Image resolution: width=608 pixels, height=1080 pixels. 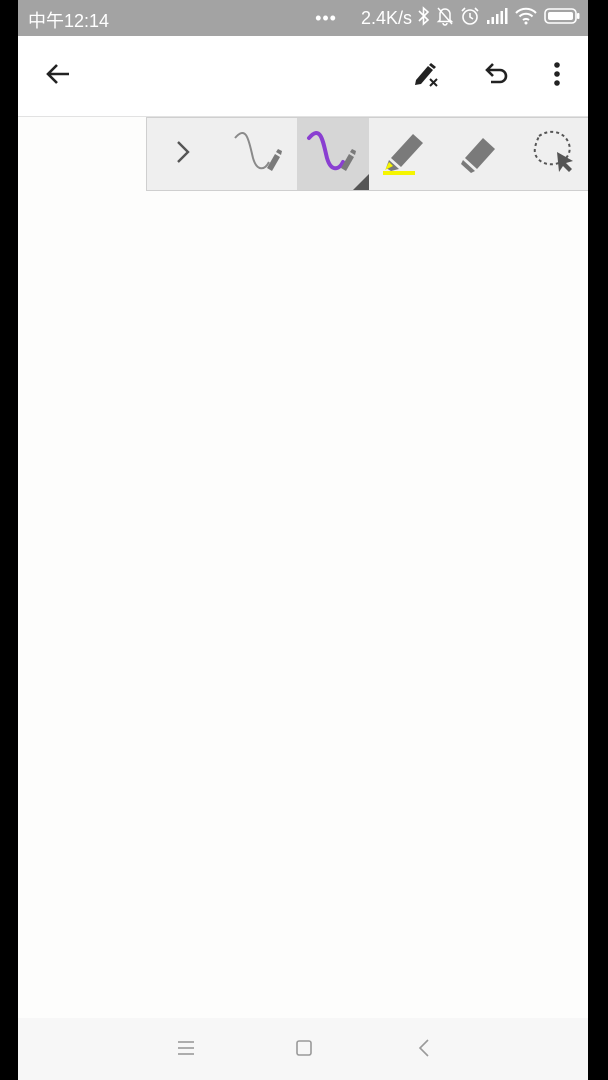 I want to click on purple-pen-tool, so click(x=333, y=154).